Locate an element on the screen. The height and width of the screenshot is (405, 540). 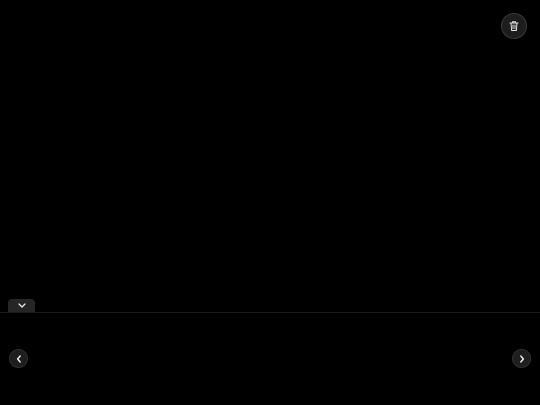
collapse-panel-button is located at coordinates (21, 305).